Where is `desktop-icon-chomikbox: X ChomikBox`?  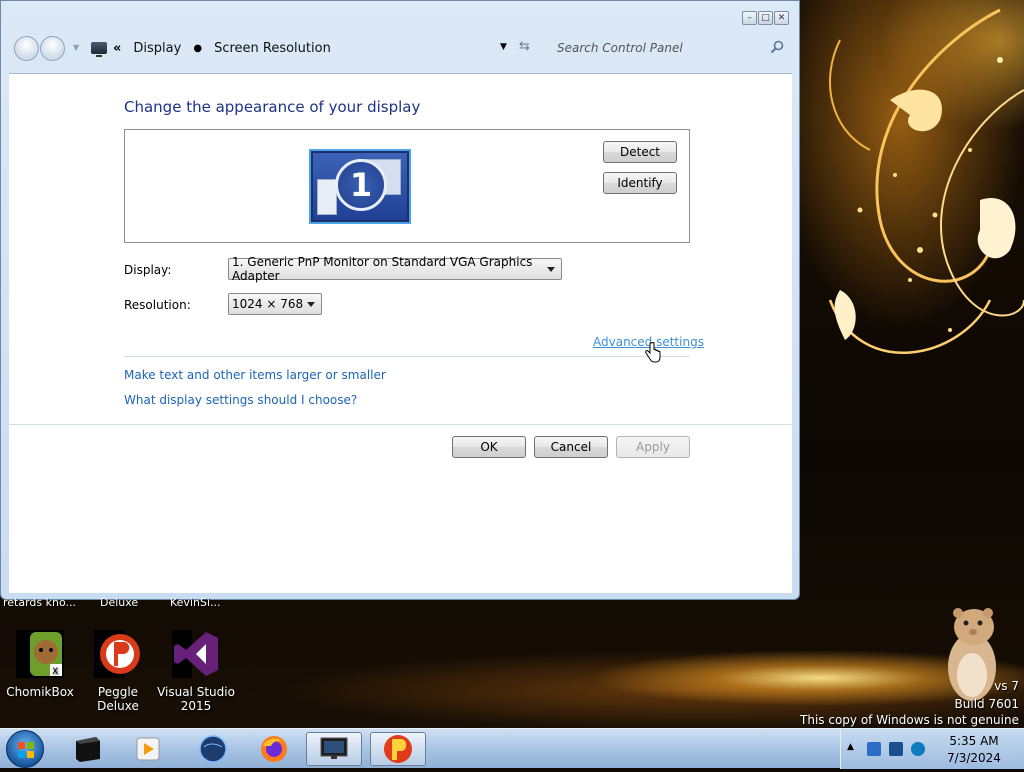
desktop-icon-chomikbox: X ChomikBox is located at coordinates (40, 664).